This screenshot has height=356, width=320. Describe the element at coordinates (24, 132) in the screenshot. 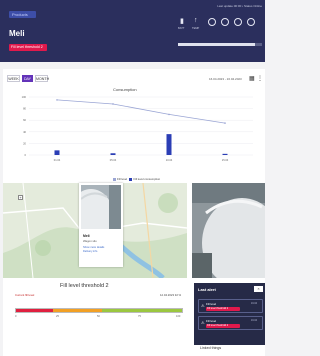

I see `y-tick-label: 40` at that location.